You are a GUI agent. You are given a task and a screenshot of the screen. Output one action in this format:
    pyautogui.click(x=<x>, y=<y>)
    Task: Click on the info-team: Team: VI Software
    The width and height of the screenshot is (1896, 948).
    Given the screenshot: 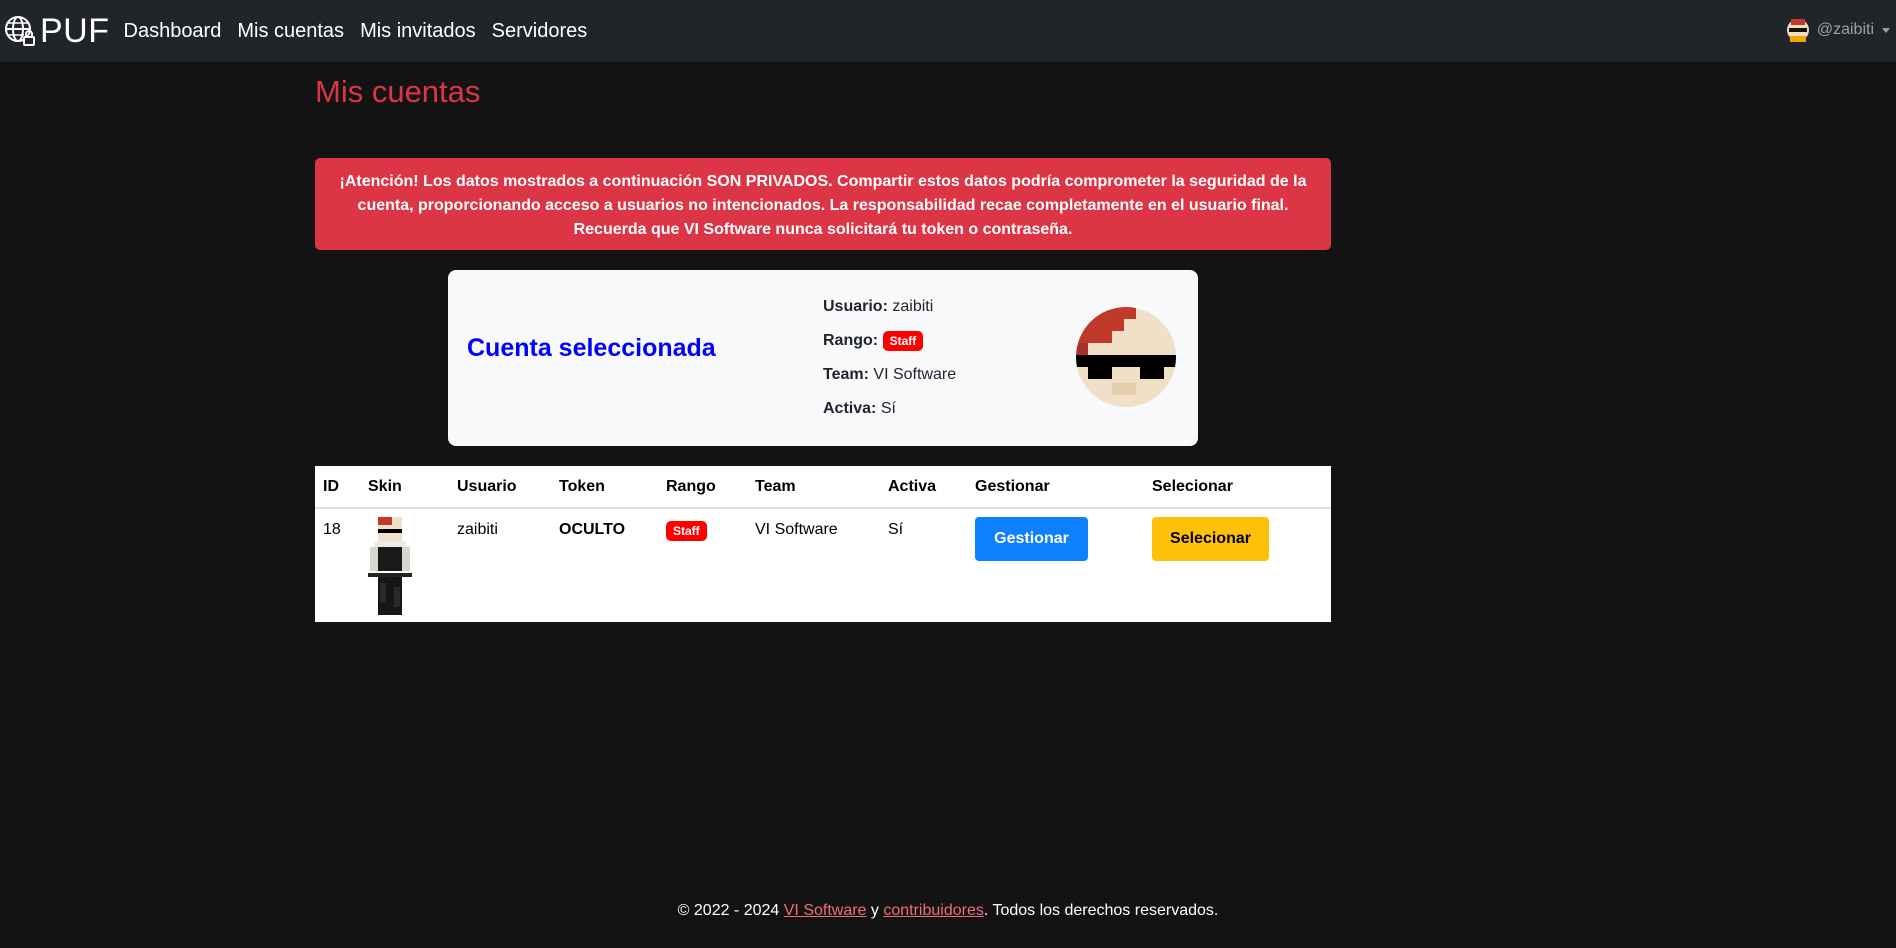 What is the action you would take?
    pyautogui.click(x=889, y=375)
    